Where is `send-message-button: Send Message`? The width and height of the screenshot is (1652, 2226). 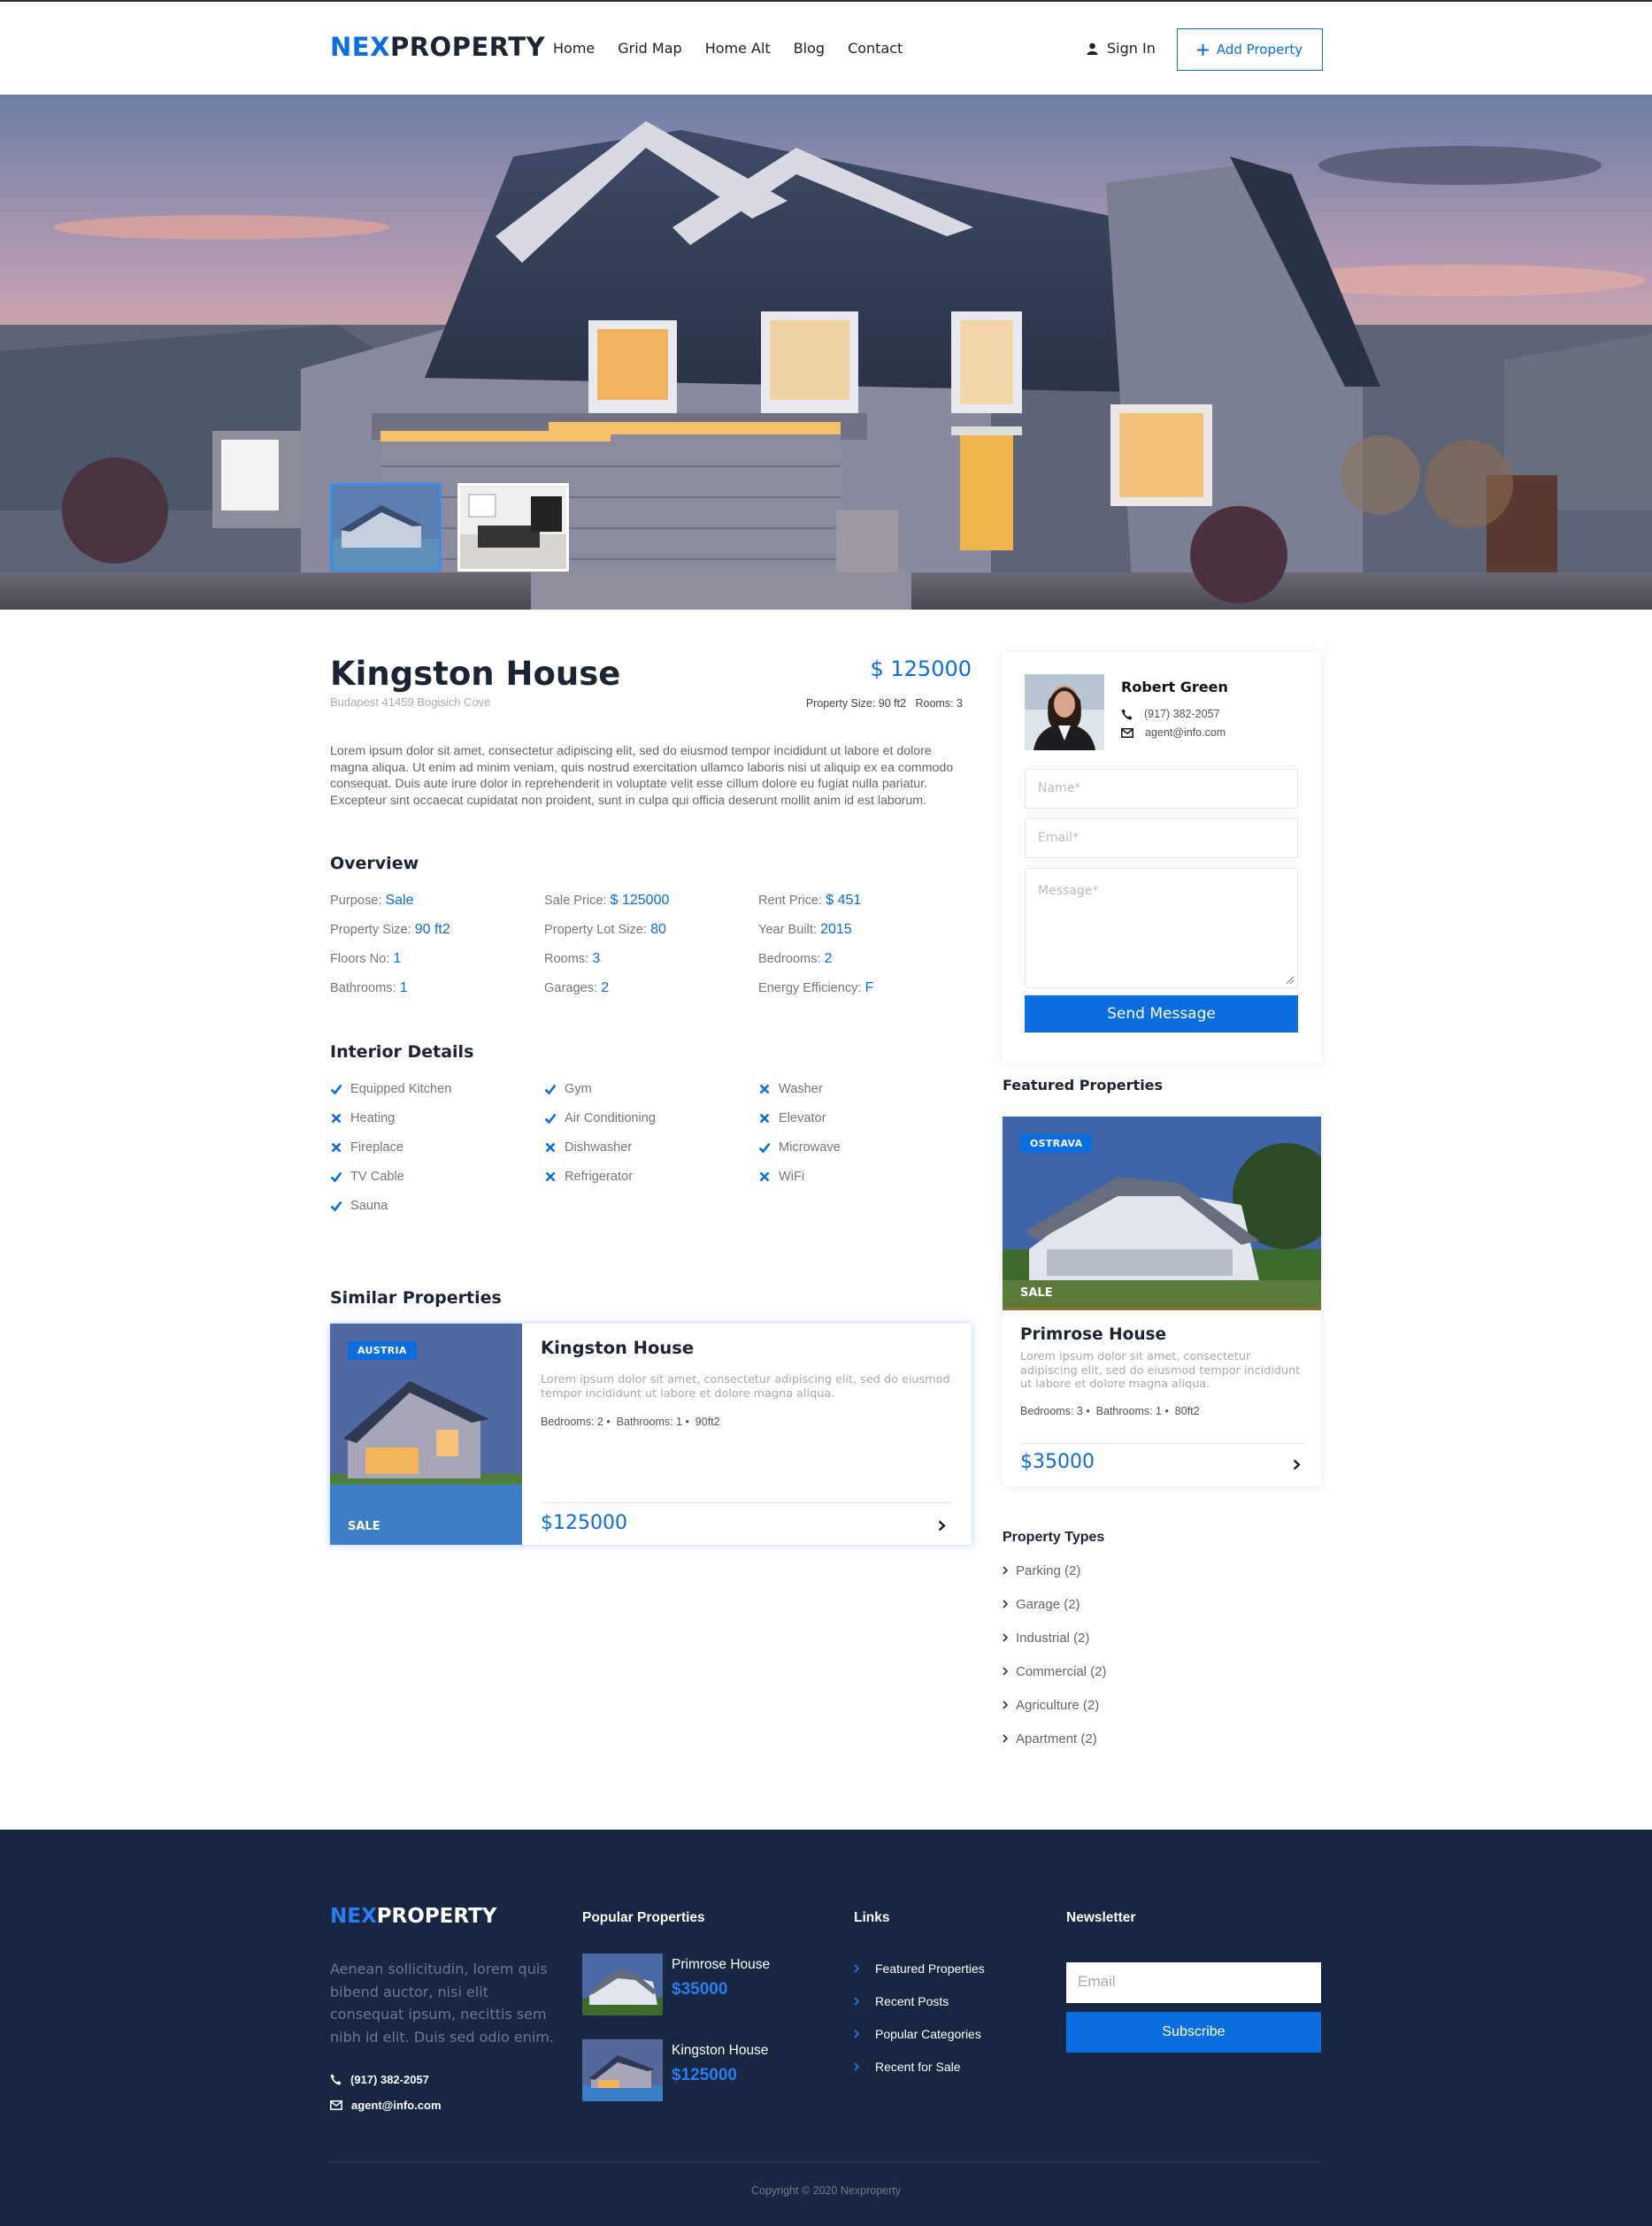 send-message-button: Send Message is located at coordinates (1161, 1013).